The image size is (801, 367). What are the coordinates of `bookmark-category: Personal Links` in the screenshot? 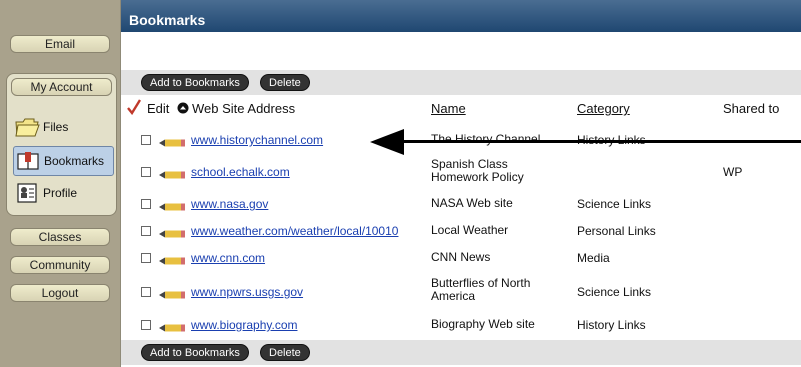 It's located at (616, 231).